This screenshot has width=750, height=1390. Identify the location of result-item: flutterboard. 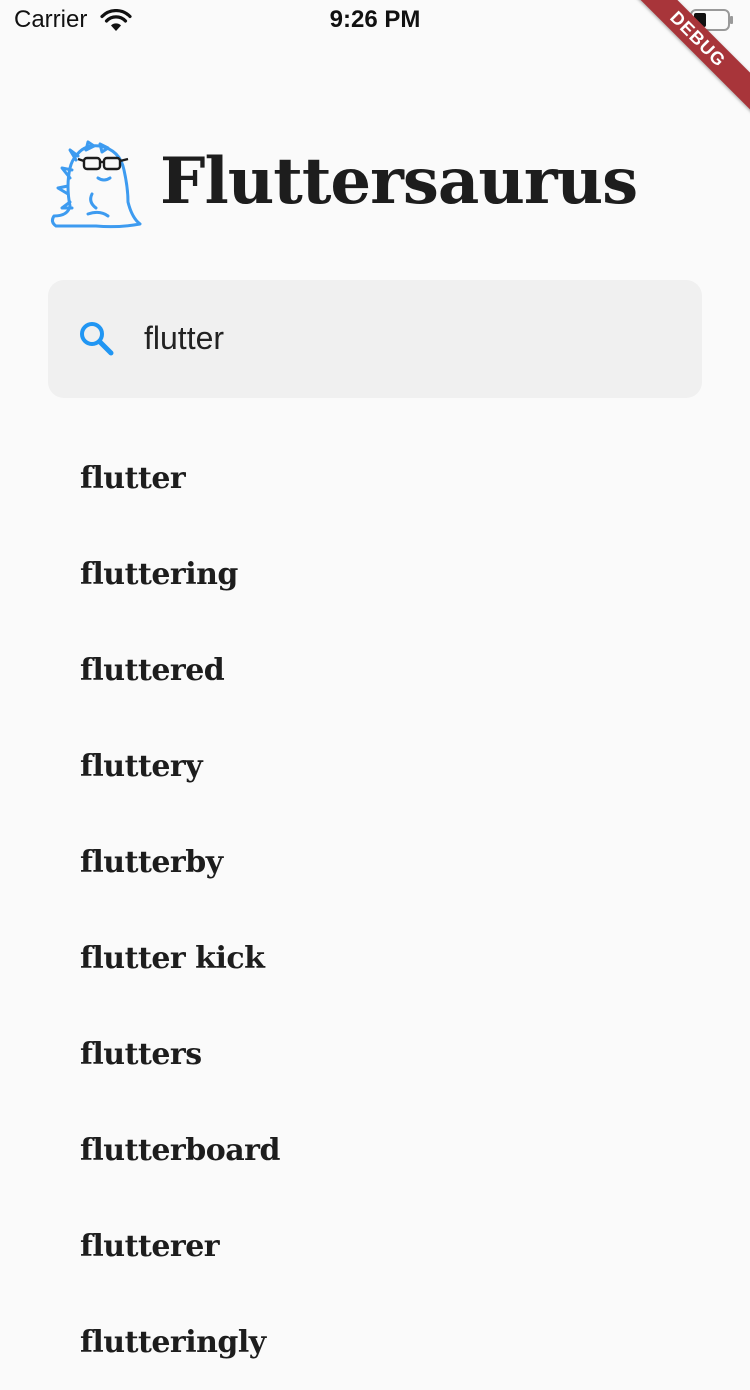
(375, 1150).